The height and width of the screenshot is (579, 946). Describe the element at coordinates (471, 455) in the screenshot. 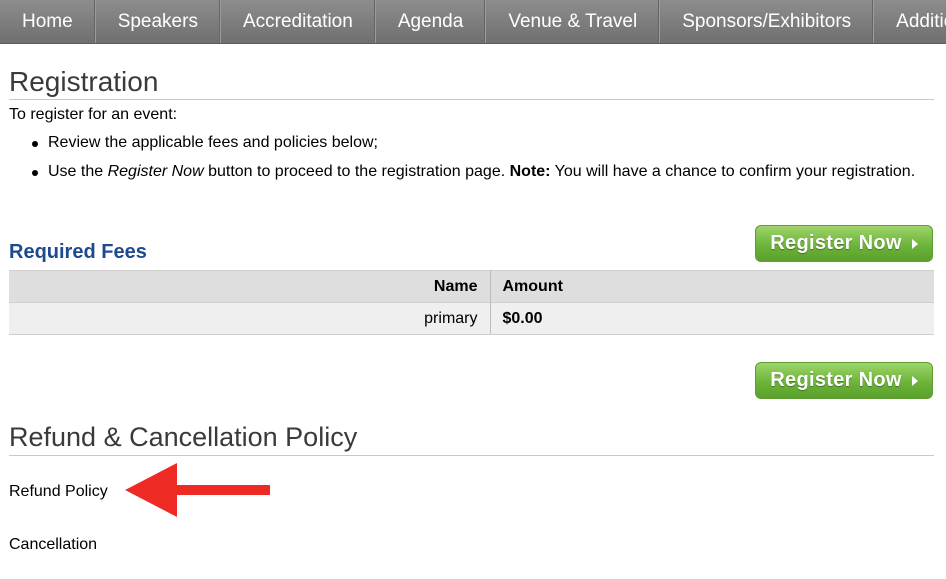

I see `policy-divider` at that location.